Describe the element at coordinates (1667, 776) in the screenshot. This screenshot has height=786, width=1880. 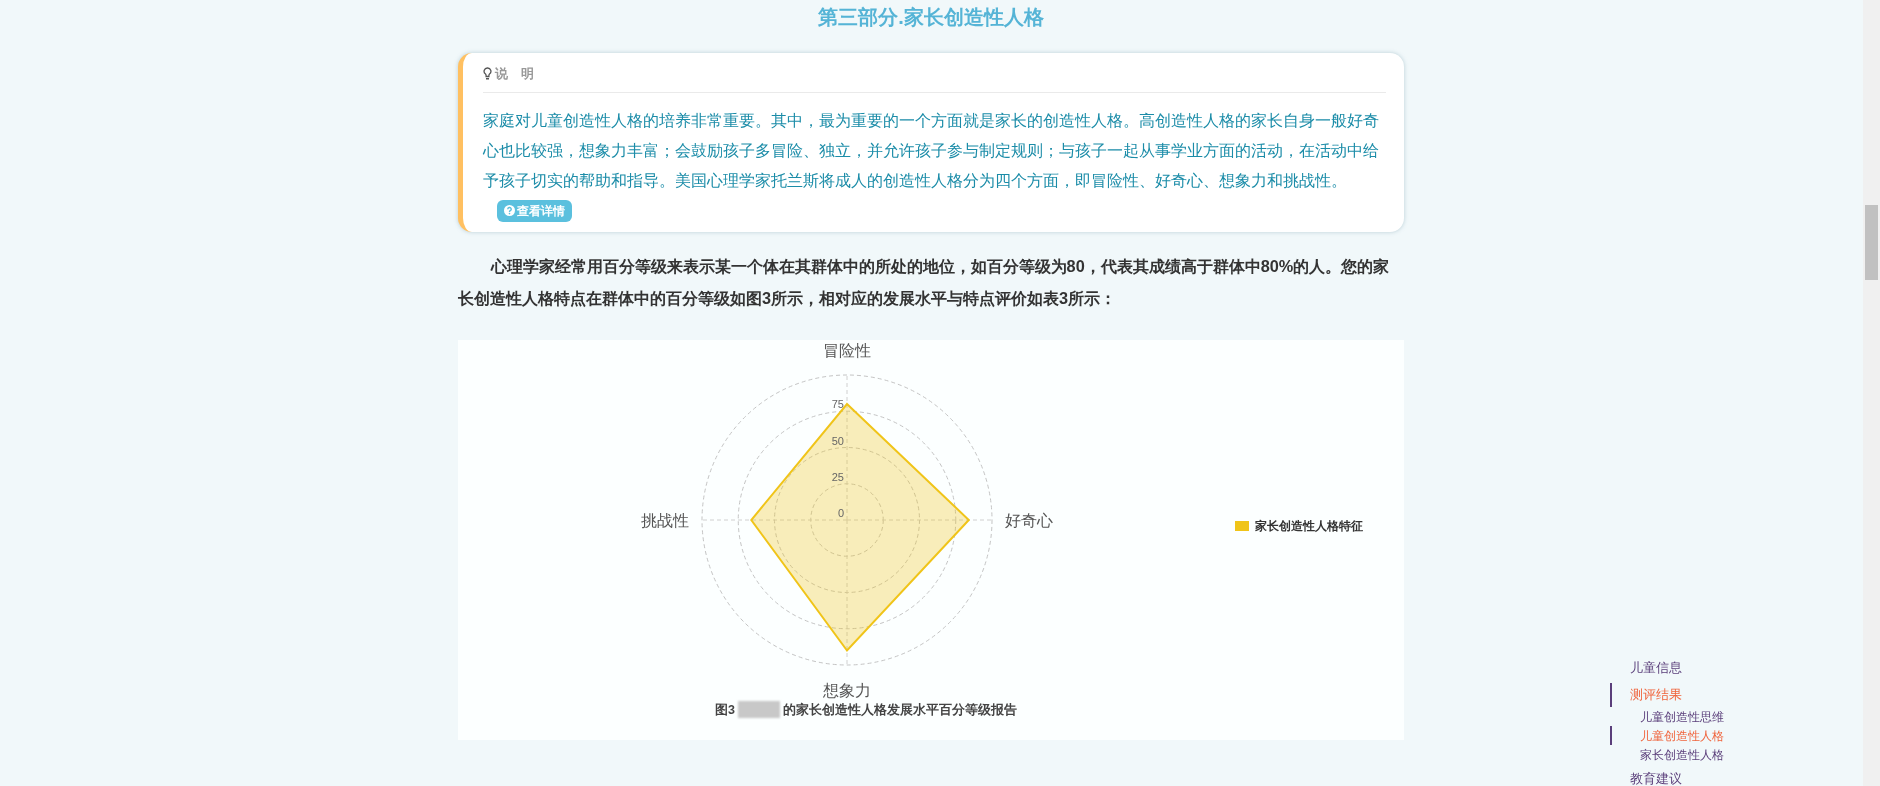
I see `nav-item: 教育建议` at that location.